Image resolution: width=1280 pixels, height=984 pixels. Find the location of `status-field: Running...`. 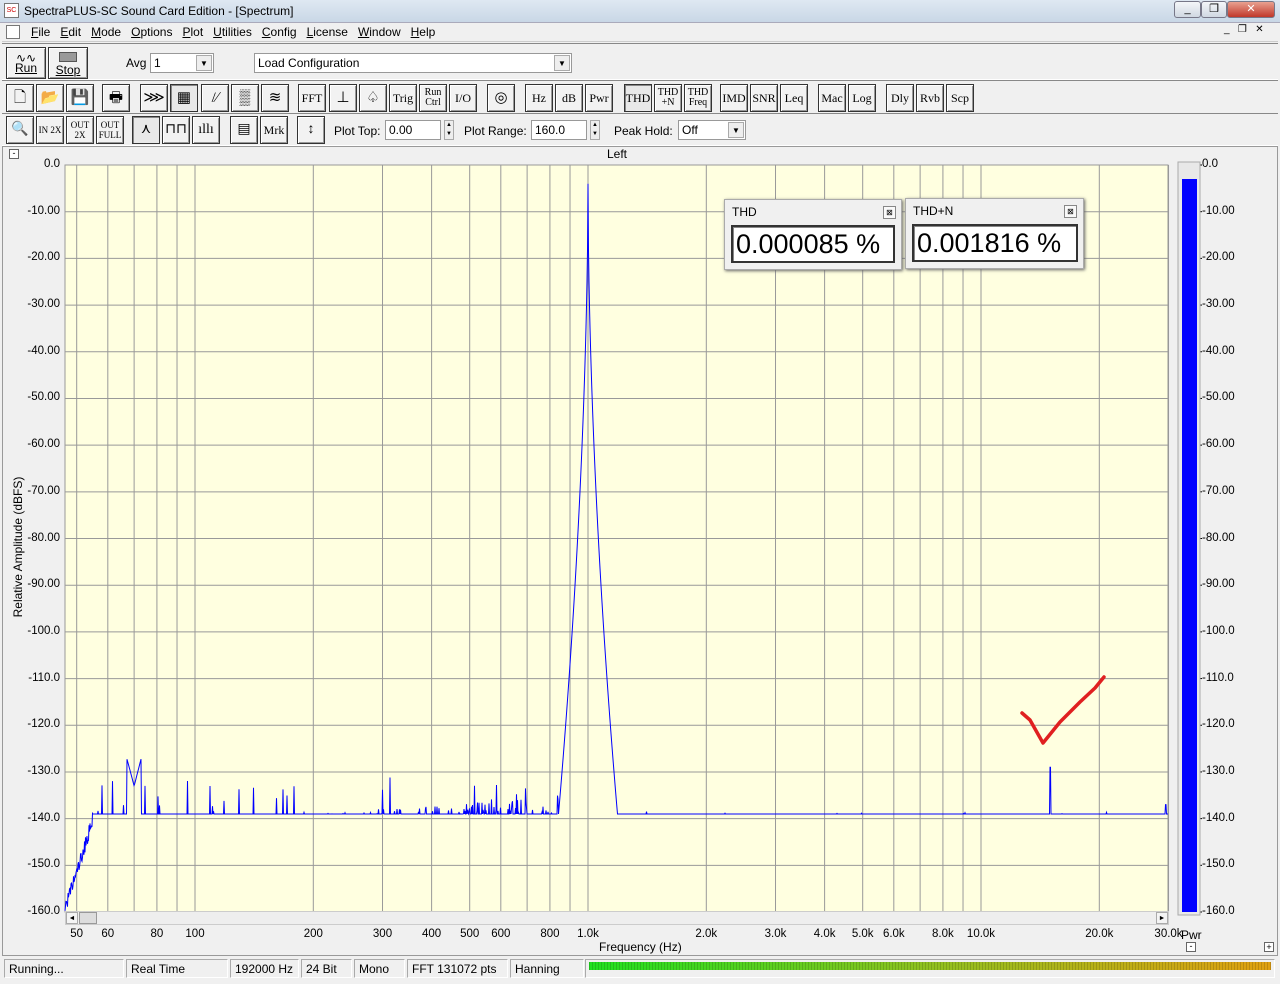

status-field: Running... is located at coordinates (64, 968).